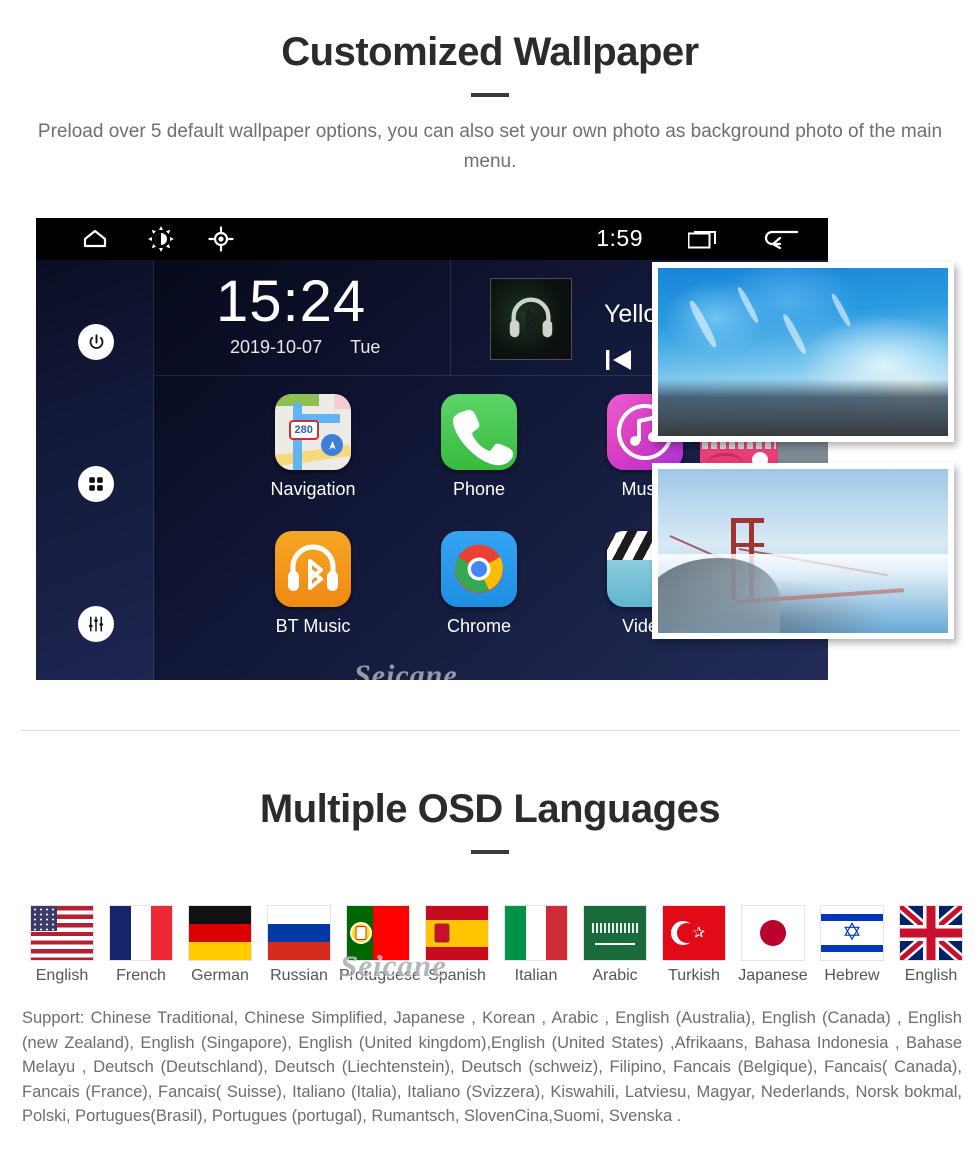 The width and height of the screenshot is (980, 1162). I want to click on languages-title: Multiple OSD Languages, so click(490, 809).